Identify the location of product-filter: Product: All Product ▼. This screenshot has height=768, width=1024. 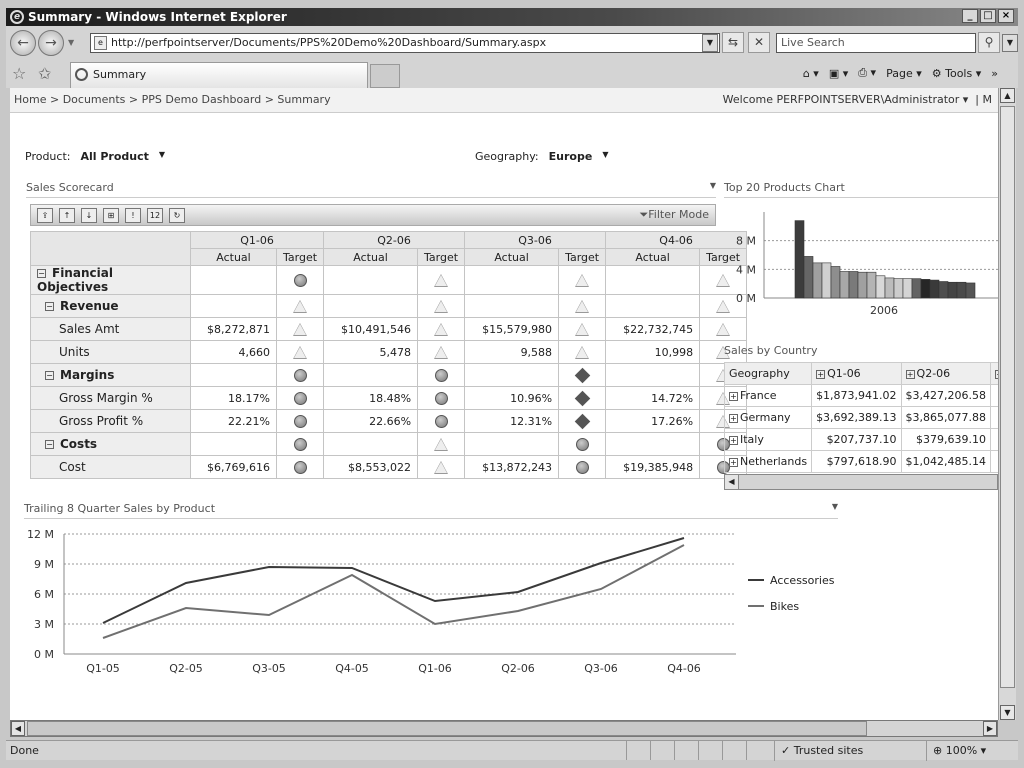
(95, 156).